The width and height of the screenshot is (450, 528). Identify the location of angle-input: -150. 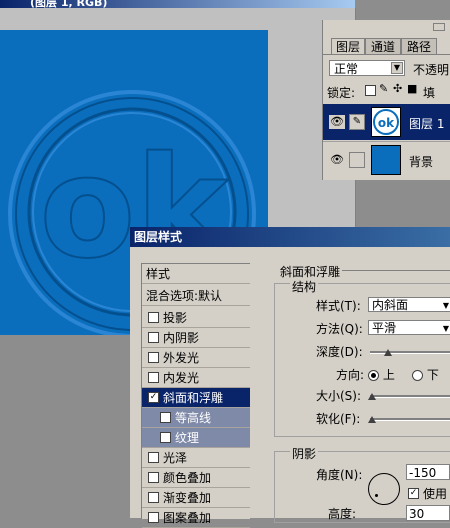
(428, 472).